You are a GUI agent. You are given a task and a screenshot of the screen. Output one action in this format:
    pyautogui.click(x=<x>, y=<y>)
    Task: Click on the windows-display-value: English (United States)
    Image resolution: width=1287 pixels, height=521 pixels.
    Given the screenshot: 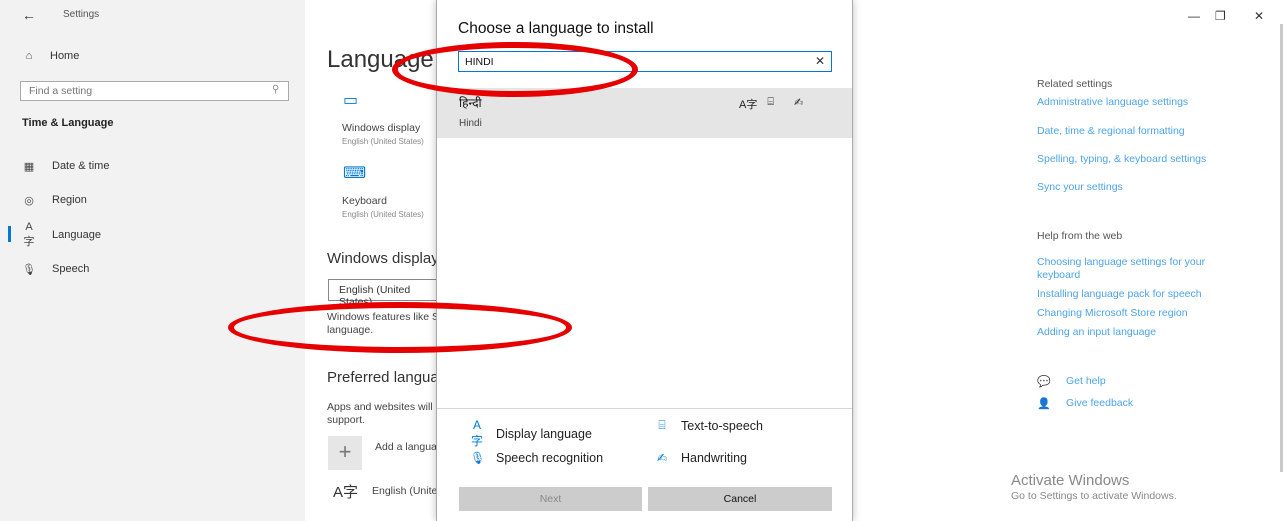 What is the action you would take?
    pyautogui.click(x=383, y=141)
    